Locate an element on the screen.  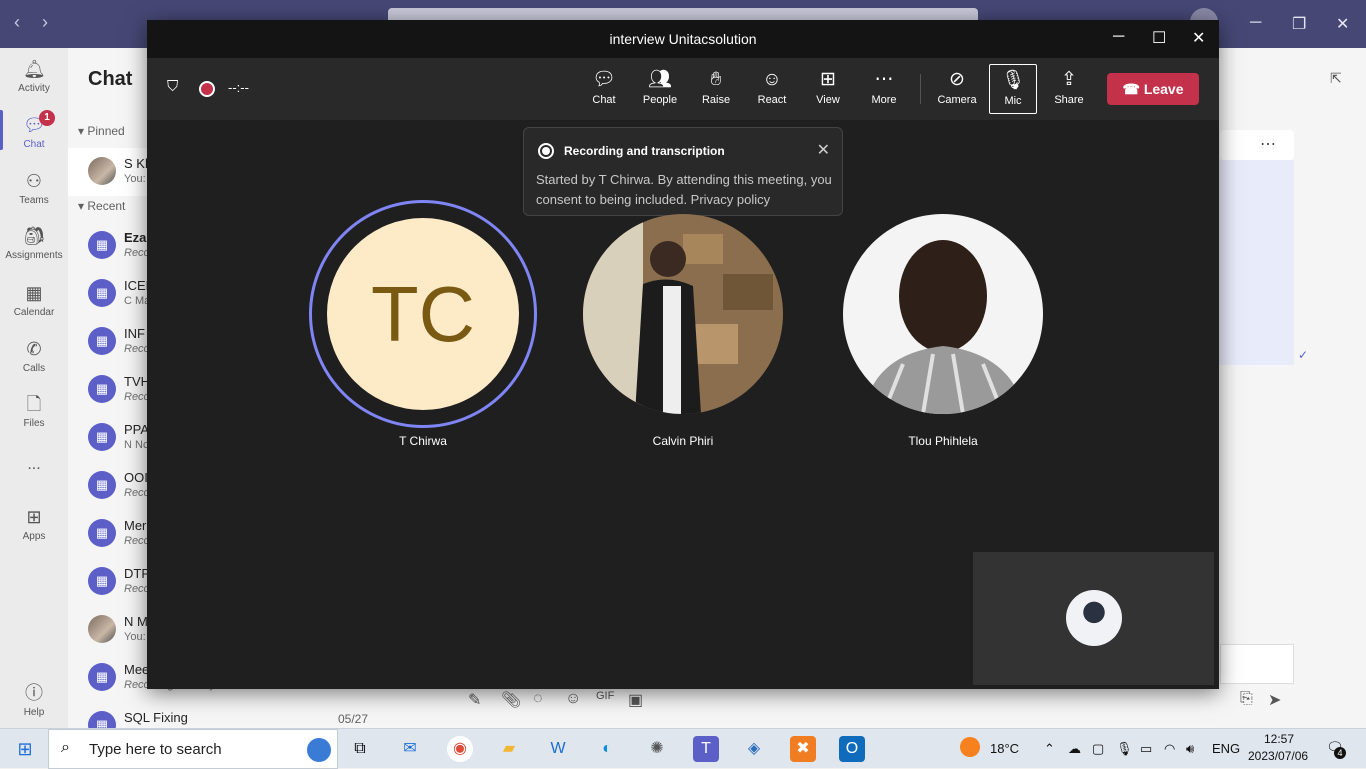
meet-now-icon: ⎘ is located at coordinates (1246, 699).